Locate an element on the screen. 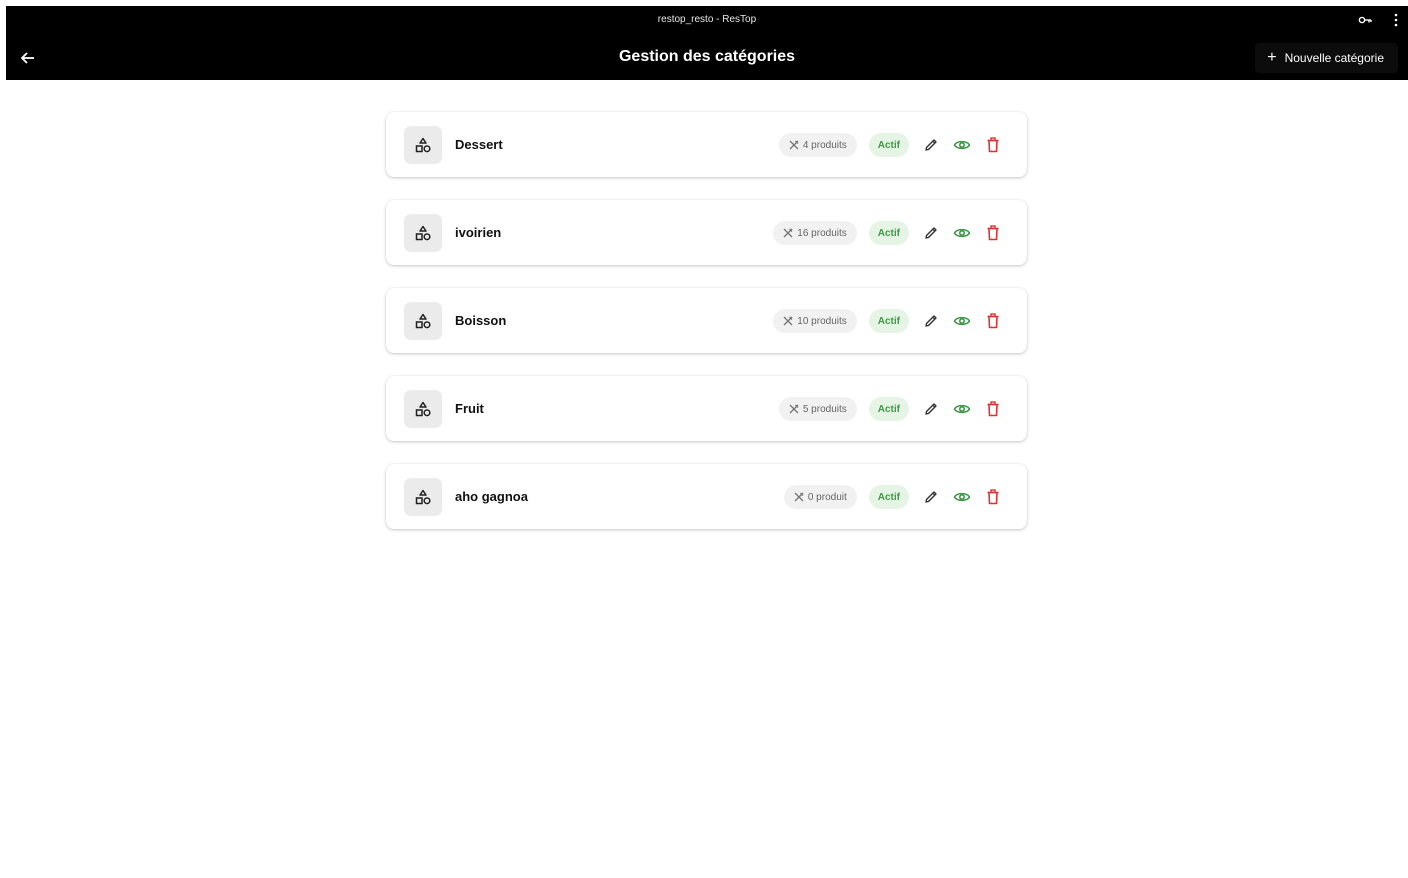 This screenshot has height=878, width=1408. product-count-label: 0 produit is located at coordinates (827, 497).